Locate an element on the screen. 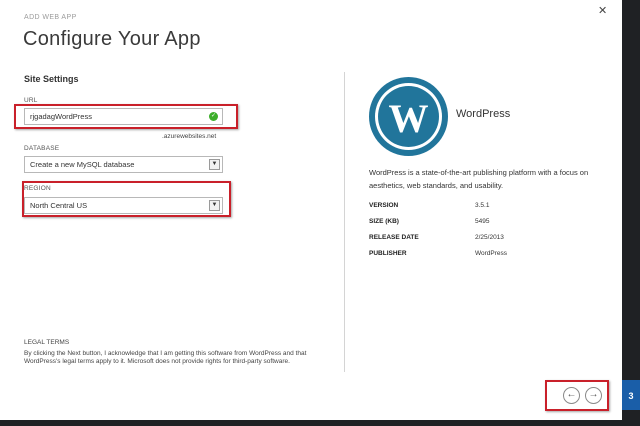 Image resolution: width=640 pixels, height=426 pixels. dialog-subtitle: ADD WEB APP is located at coordinates (50, 17).